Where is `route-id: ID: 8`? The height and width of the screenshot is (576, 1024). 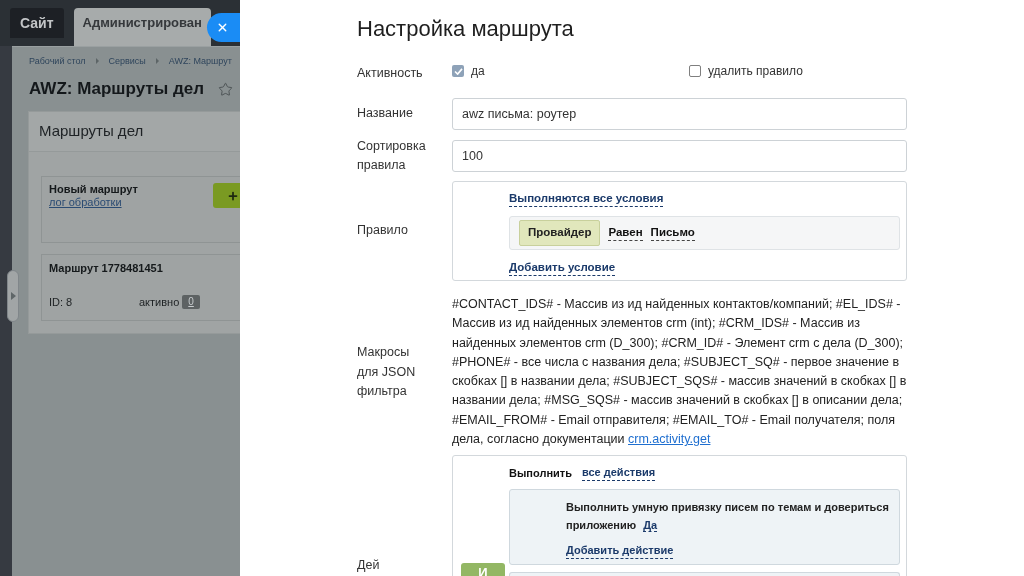
route-id: ID: 8 is located at coordinates (61, 302).